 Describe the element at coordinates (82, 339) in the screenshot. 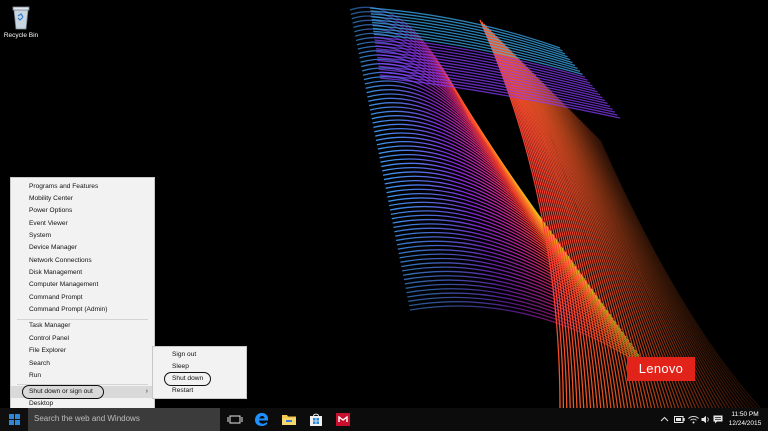

I see `menu-item-control-panel: Control Panel` at that location.